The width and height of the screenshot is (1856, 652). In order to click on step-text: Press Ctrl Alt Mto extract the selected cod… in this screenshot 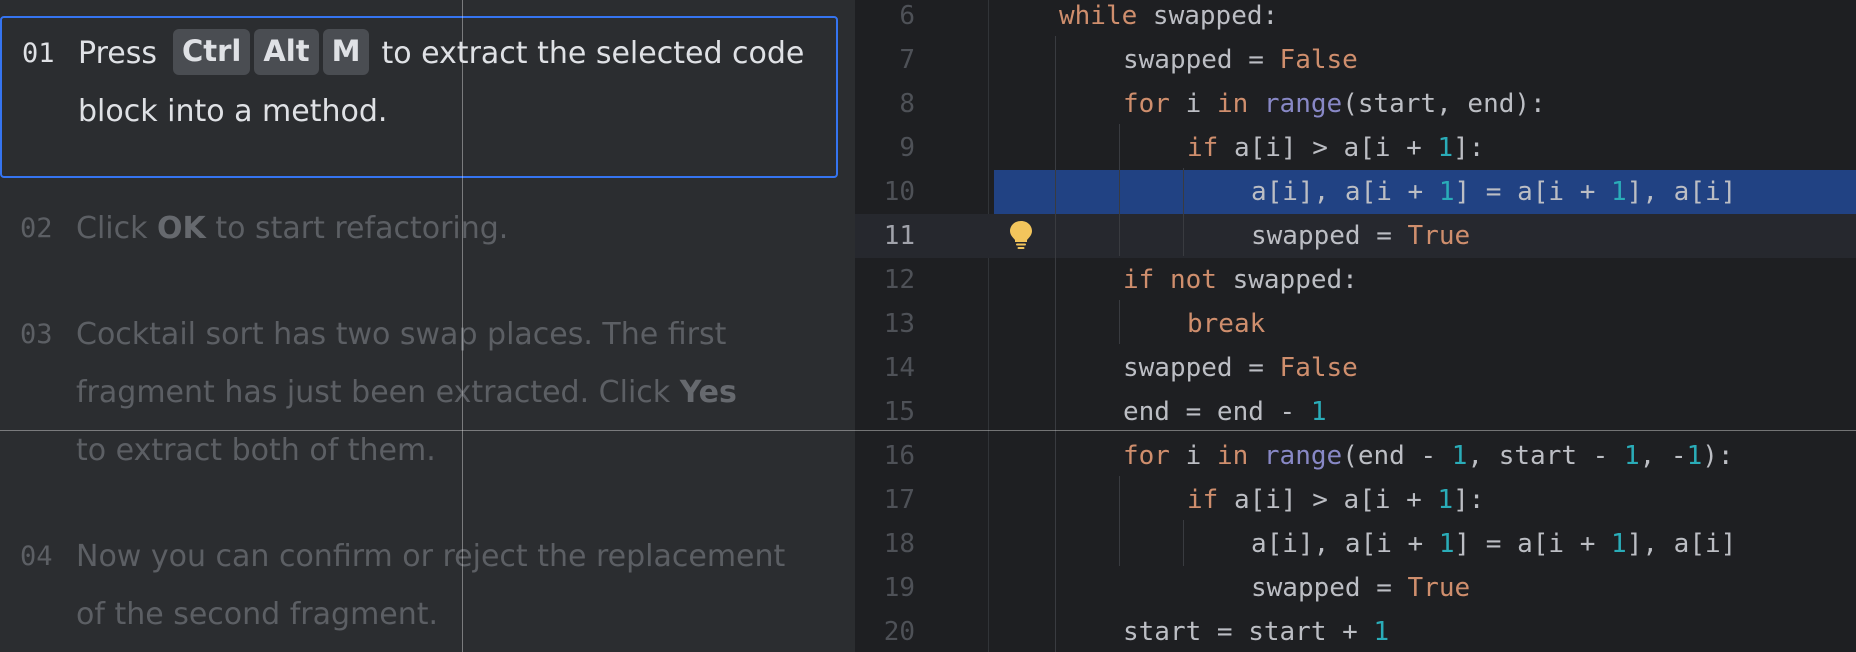, I will do `click(448, 83)`.